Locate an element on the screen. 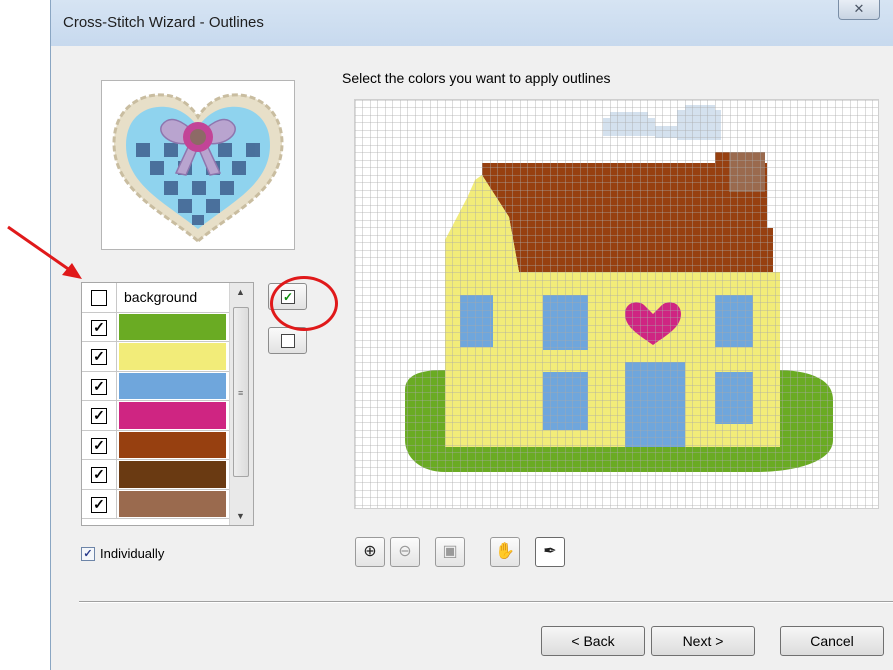 This screenshot has height=670, width=893. individually-checkbox: ✓ is located at coordinates (88, 553).